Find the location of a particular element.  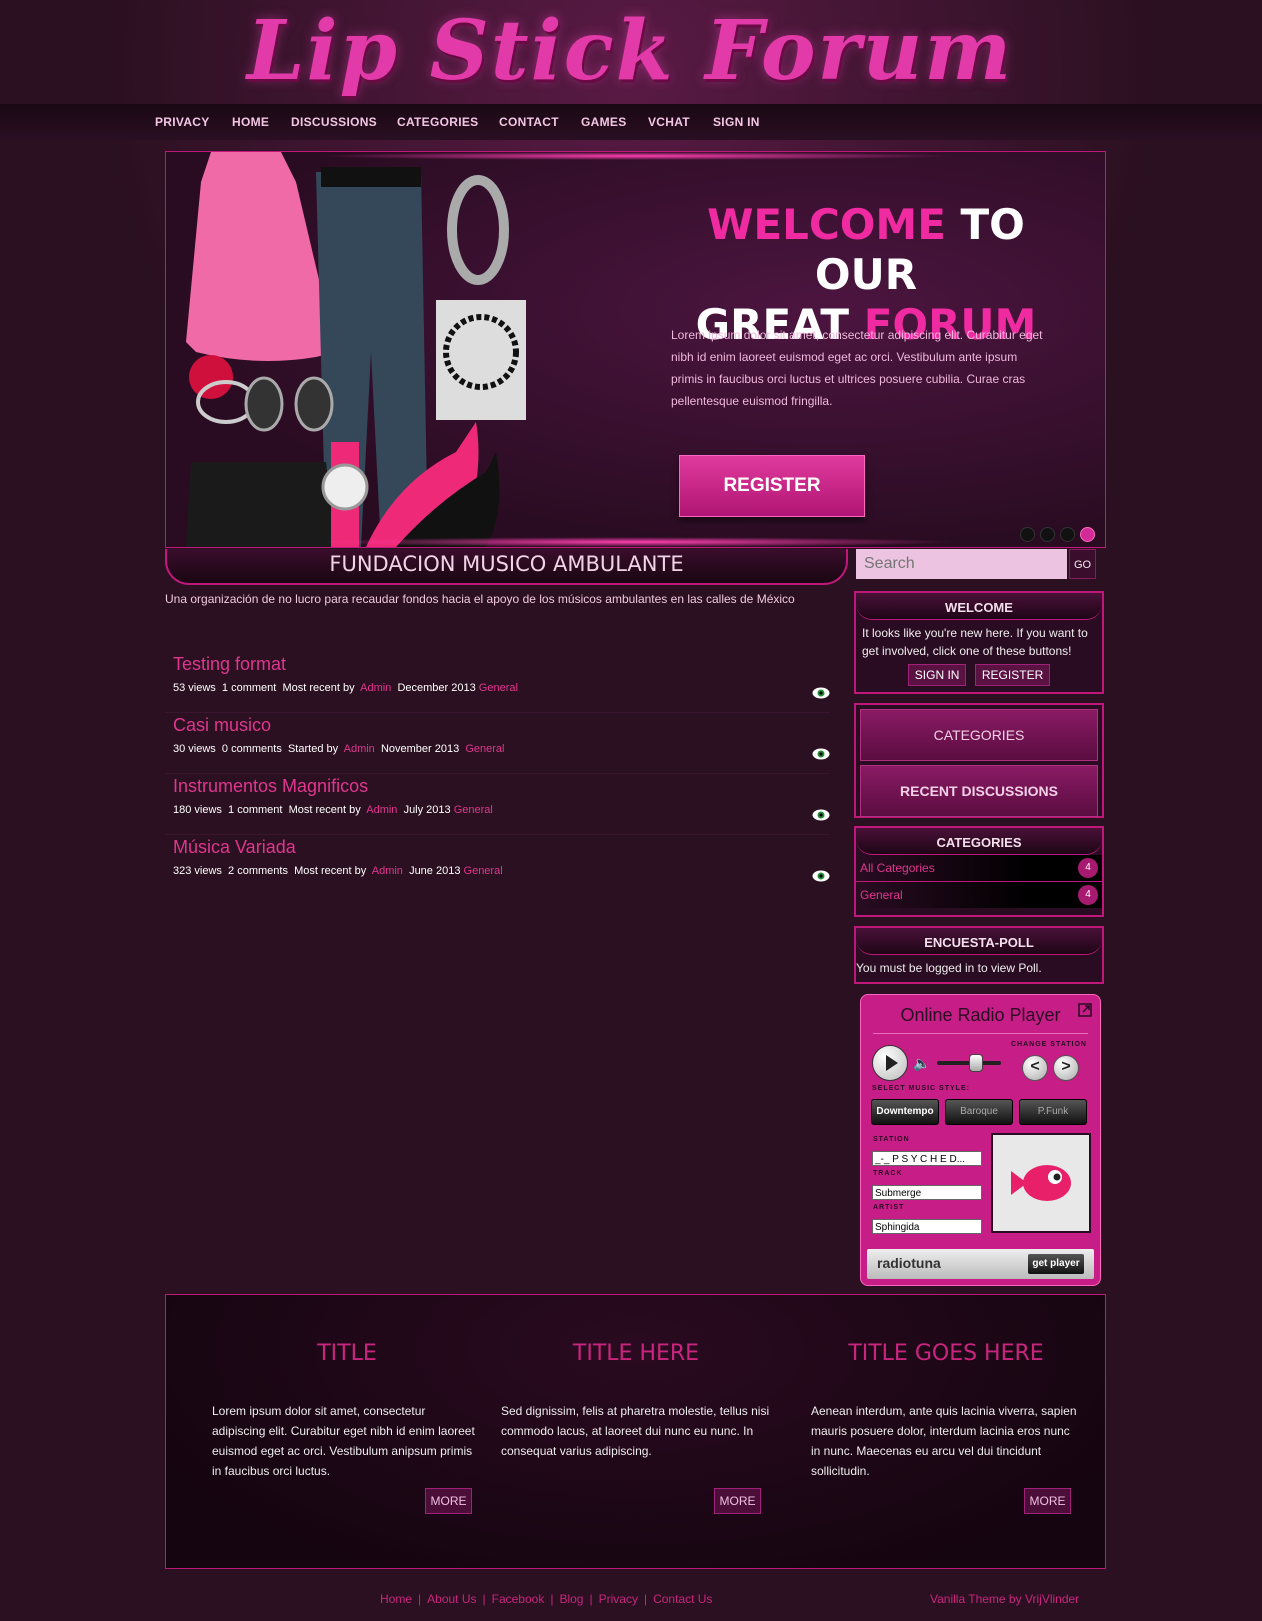

get-player-button: get player is located at coordinates (1056, 1264).